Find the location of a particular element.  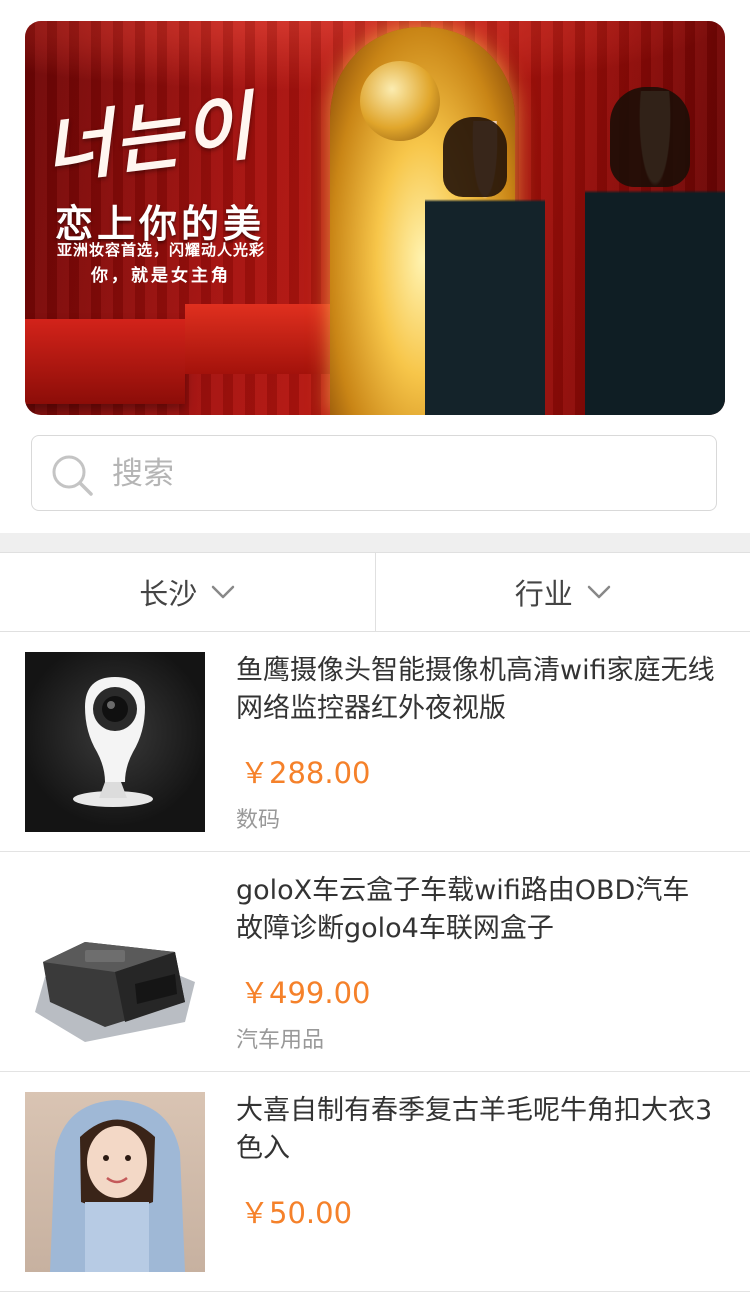

product-category: 汽车用品 is located at coordinates (280, 1038).